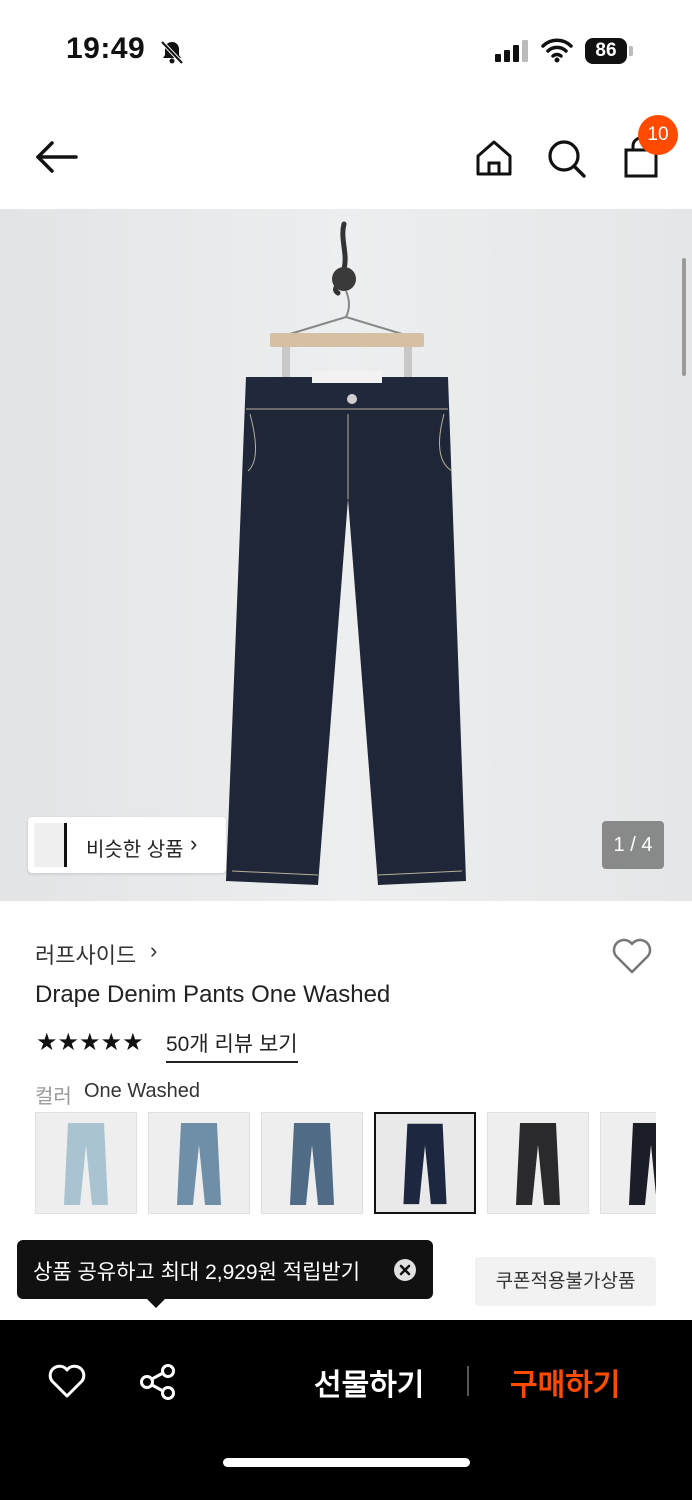 The height and width of the screenshot is (1500, 692). I want to click on color-swatch-list, so click(345, 1164).